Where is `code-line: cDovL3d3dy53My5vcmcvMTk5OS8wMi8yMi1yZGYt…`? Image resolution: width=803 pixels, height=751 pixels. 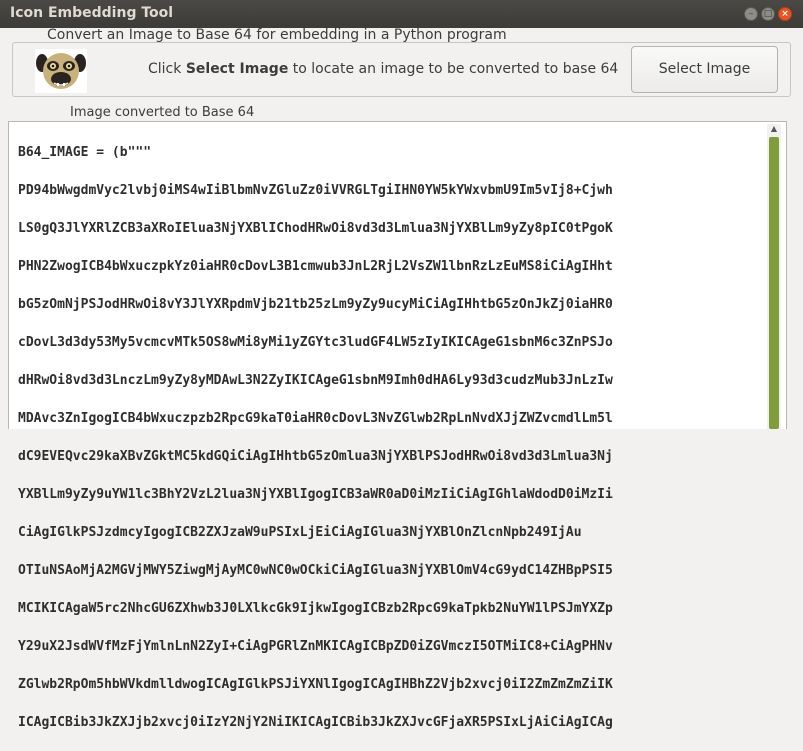
code-line: cDovL3d3dy53My5vcmcvMTk5OS8wMi8yMi1yZGYt… is located at coordinates (315, 342).